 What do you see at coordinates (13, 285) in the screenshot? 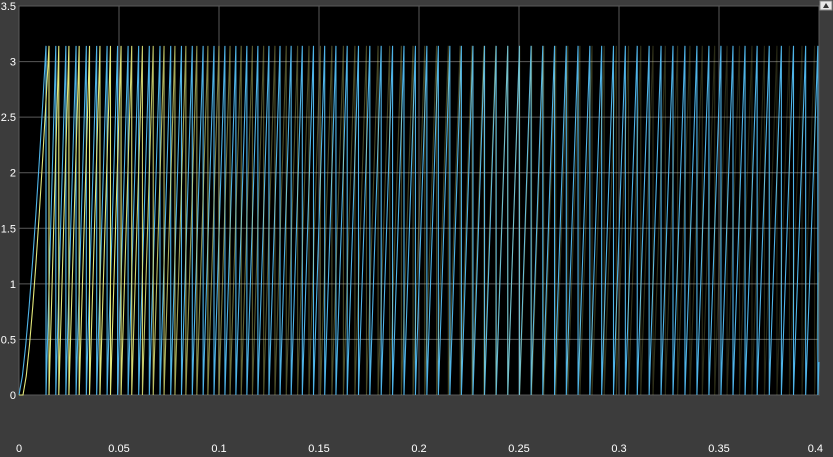
I see `y-tick-label: 1` at bounding box center [13, 285].